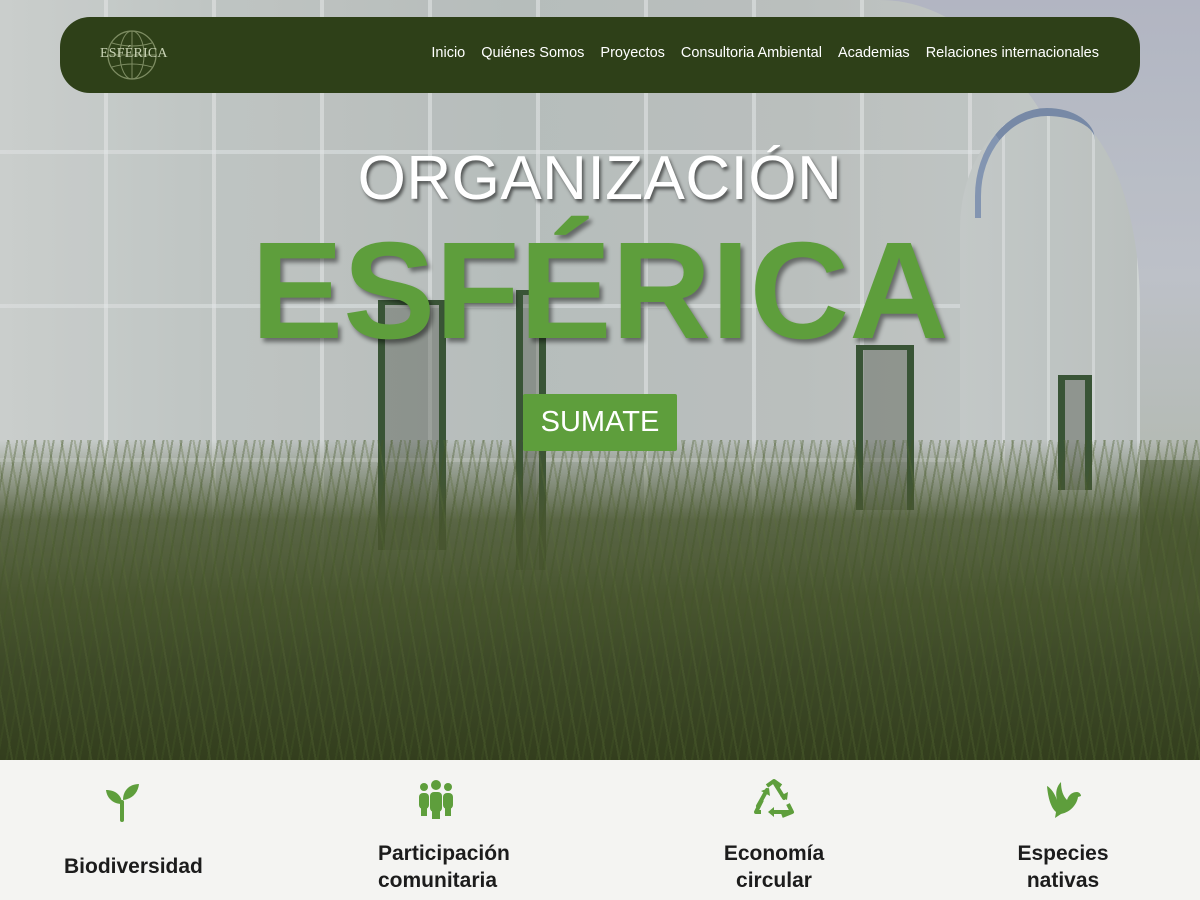 The image size is (1200, 900). Describe the element at coordinates (774, 830) in the screenshot. I see `feature-economia-circular: Economía circular` at that location.